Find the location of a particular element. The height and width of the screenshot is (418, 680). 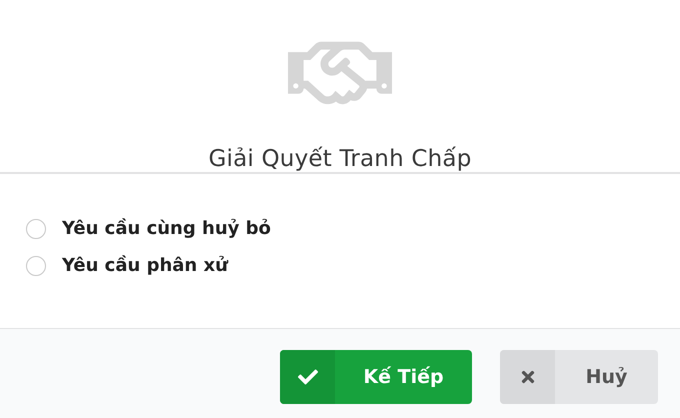

cancel-button: Huỷ is located at coordinates (579, 377).